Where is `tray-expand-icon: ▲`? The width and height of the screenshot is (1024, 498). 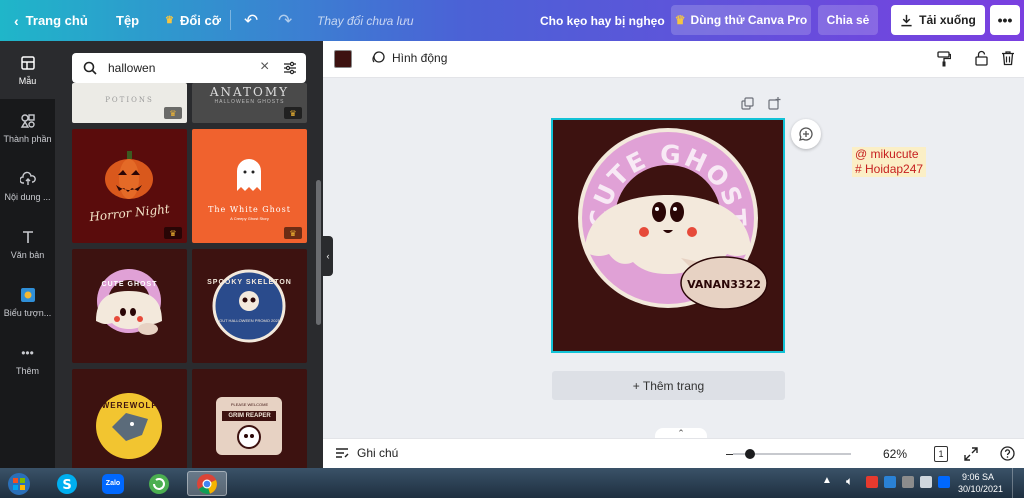 tray-expand-icon: ▲ is located at coordinates (827, 480).